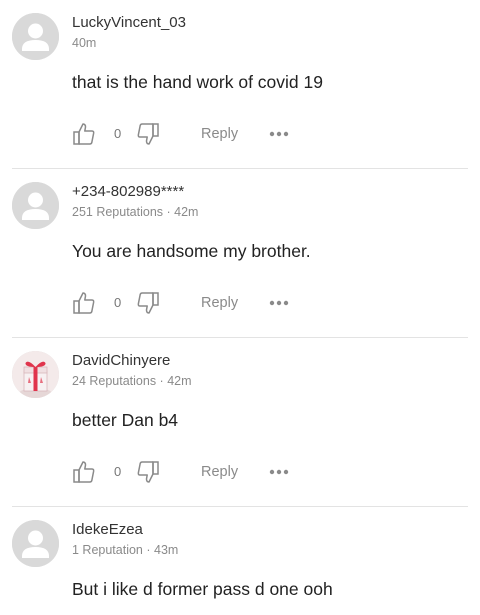 The height and width of the screenshot is (615, 480). Describe the element at coordinates (129, 23) in the screenshot. I see `comment-author: LuckyVincent_03` at that location.